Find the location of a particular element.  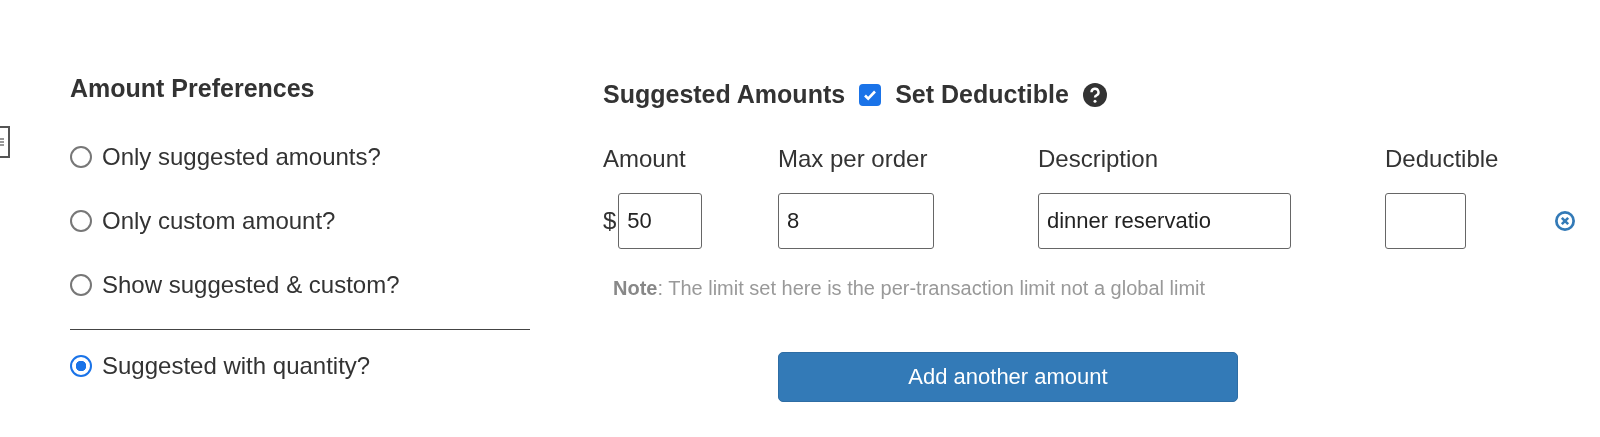

deductible-field is located at coordinates (1425, 221).